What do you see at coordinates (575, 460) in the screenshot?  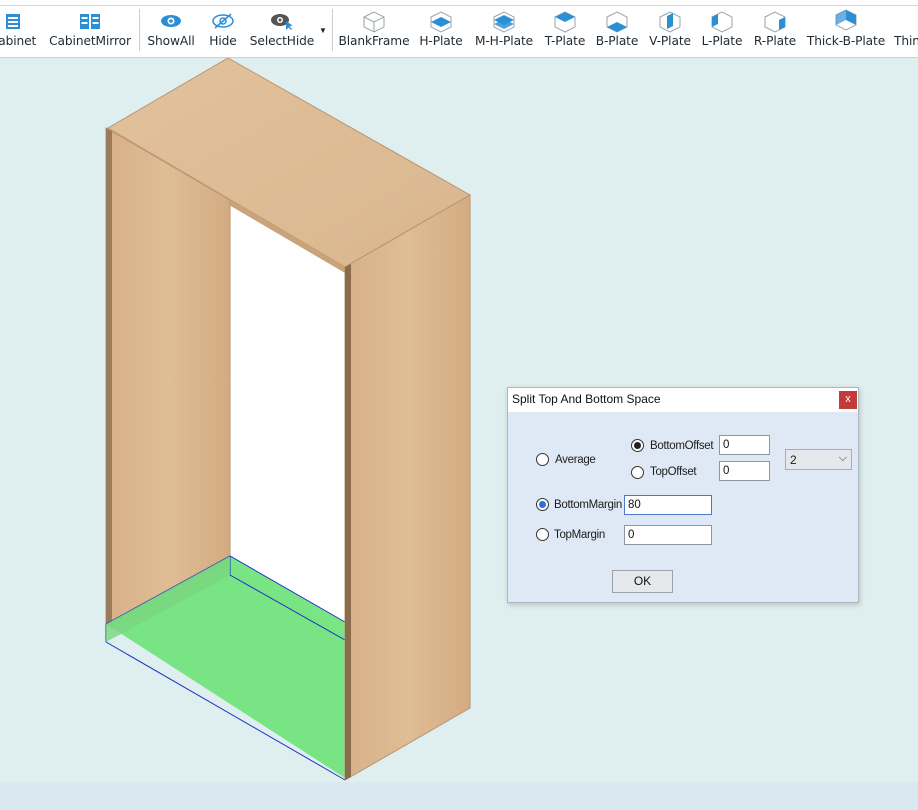 I see `average-label: Average` at bounding box center [575, 460].